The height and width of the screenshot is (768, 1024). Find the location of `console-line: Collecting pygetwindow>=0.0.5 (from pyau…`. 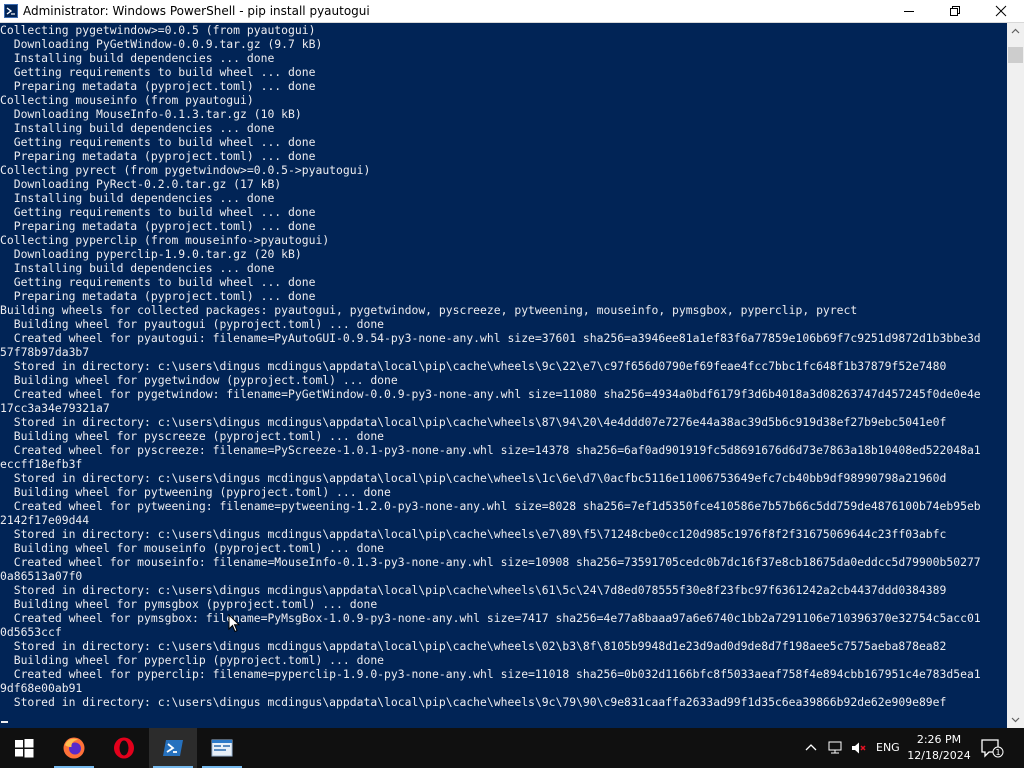

console-line: Collecting pygetwindow>=0.0.5 (from pyau… is located at coordinates (158, 30).